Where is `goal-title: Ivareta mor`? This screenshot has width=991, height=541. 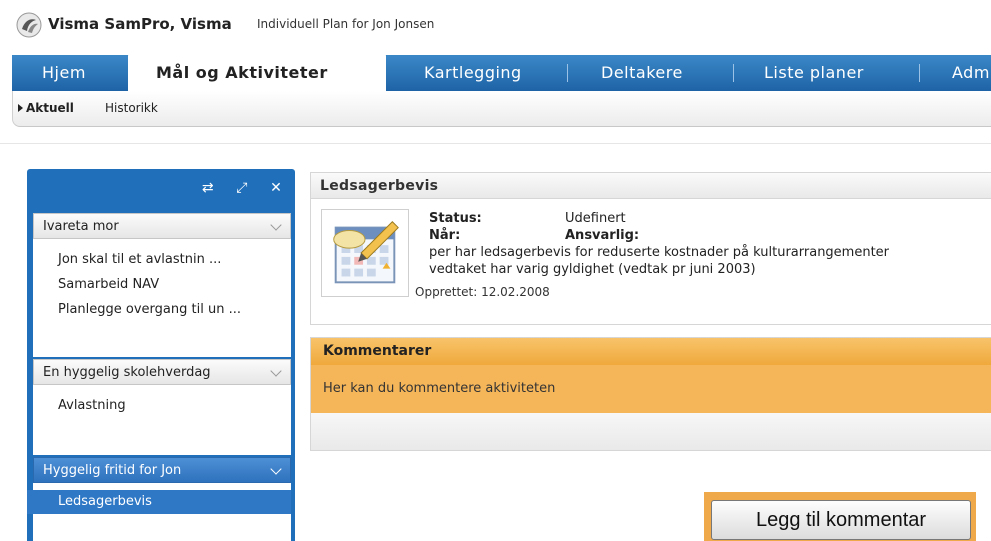
goal-title: Ivareta mor is located at coordinates (81, 226).